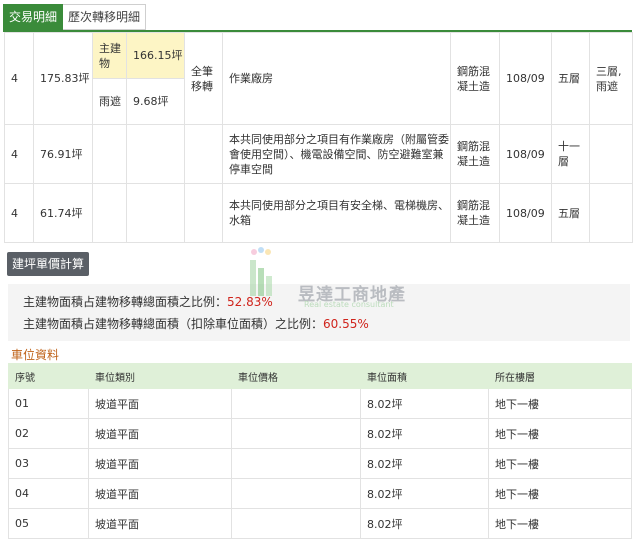 Image resolution: width=635 pixels, height=539 pixels. Describe the element at coordinates (48, 433) in the screenshot. I see `seq-cell: 02` at that location.